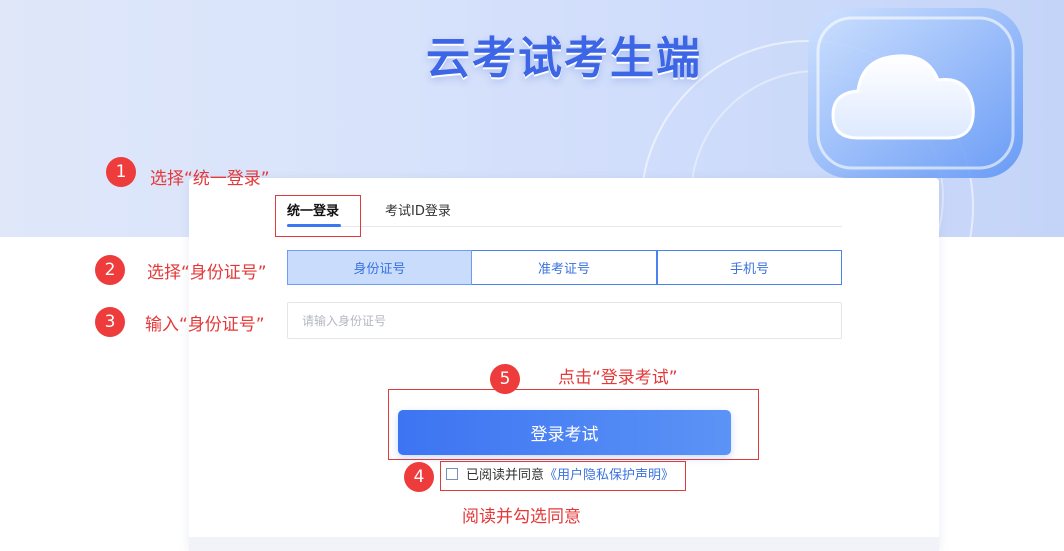  What do you see at coordinates (564, 267) in the screenshot?
I see `id-type-admission-ticket-button: 准考证号` at bounding box center [564, 267].